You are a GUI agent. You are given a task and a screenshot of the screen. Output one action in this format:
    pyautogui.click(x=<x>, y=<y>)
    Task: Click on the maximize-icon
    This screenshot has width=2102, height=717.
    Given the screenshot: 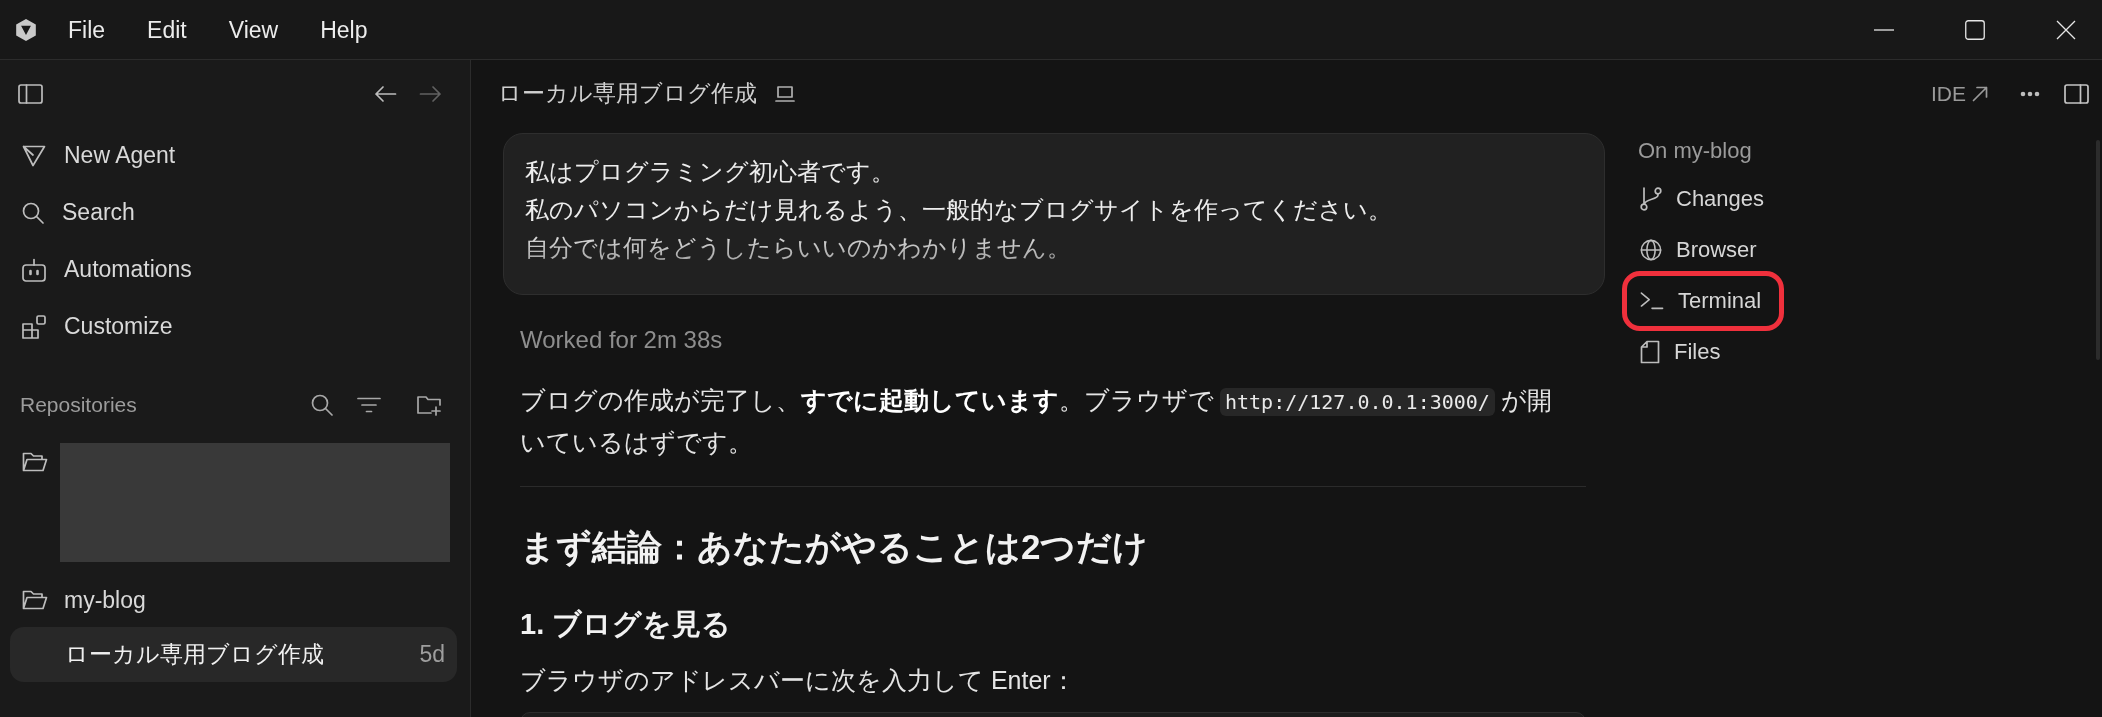 What is the action you would take?
    pyautogui.click(x=1975, y=29)
    